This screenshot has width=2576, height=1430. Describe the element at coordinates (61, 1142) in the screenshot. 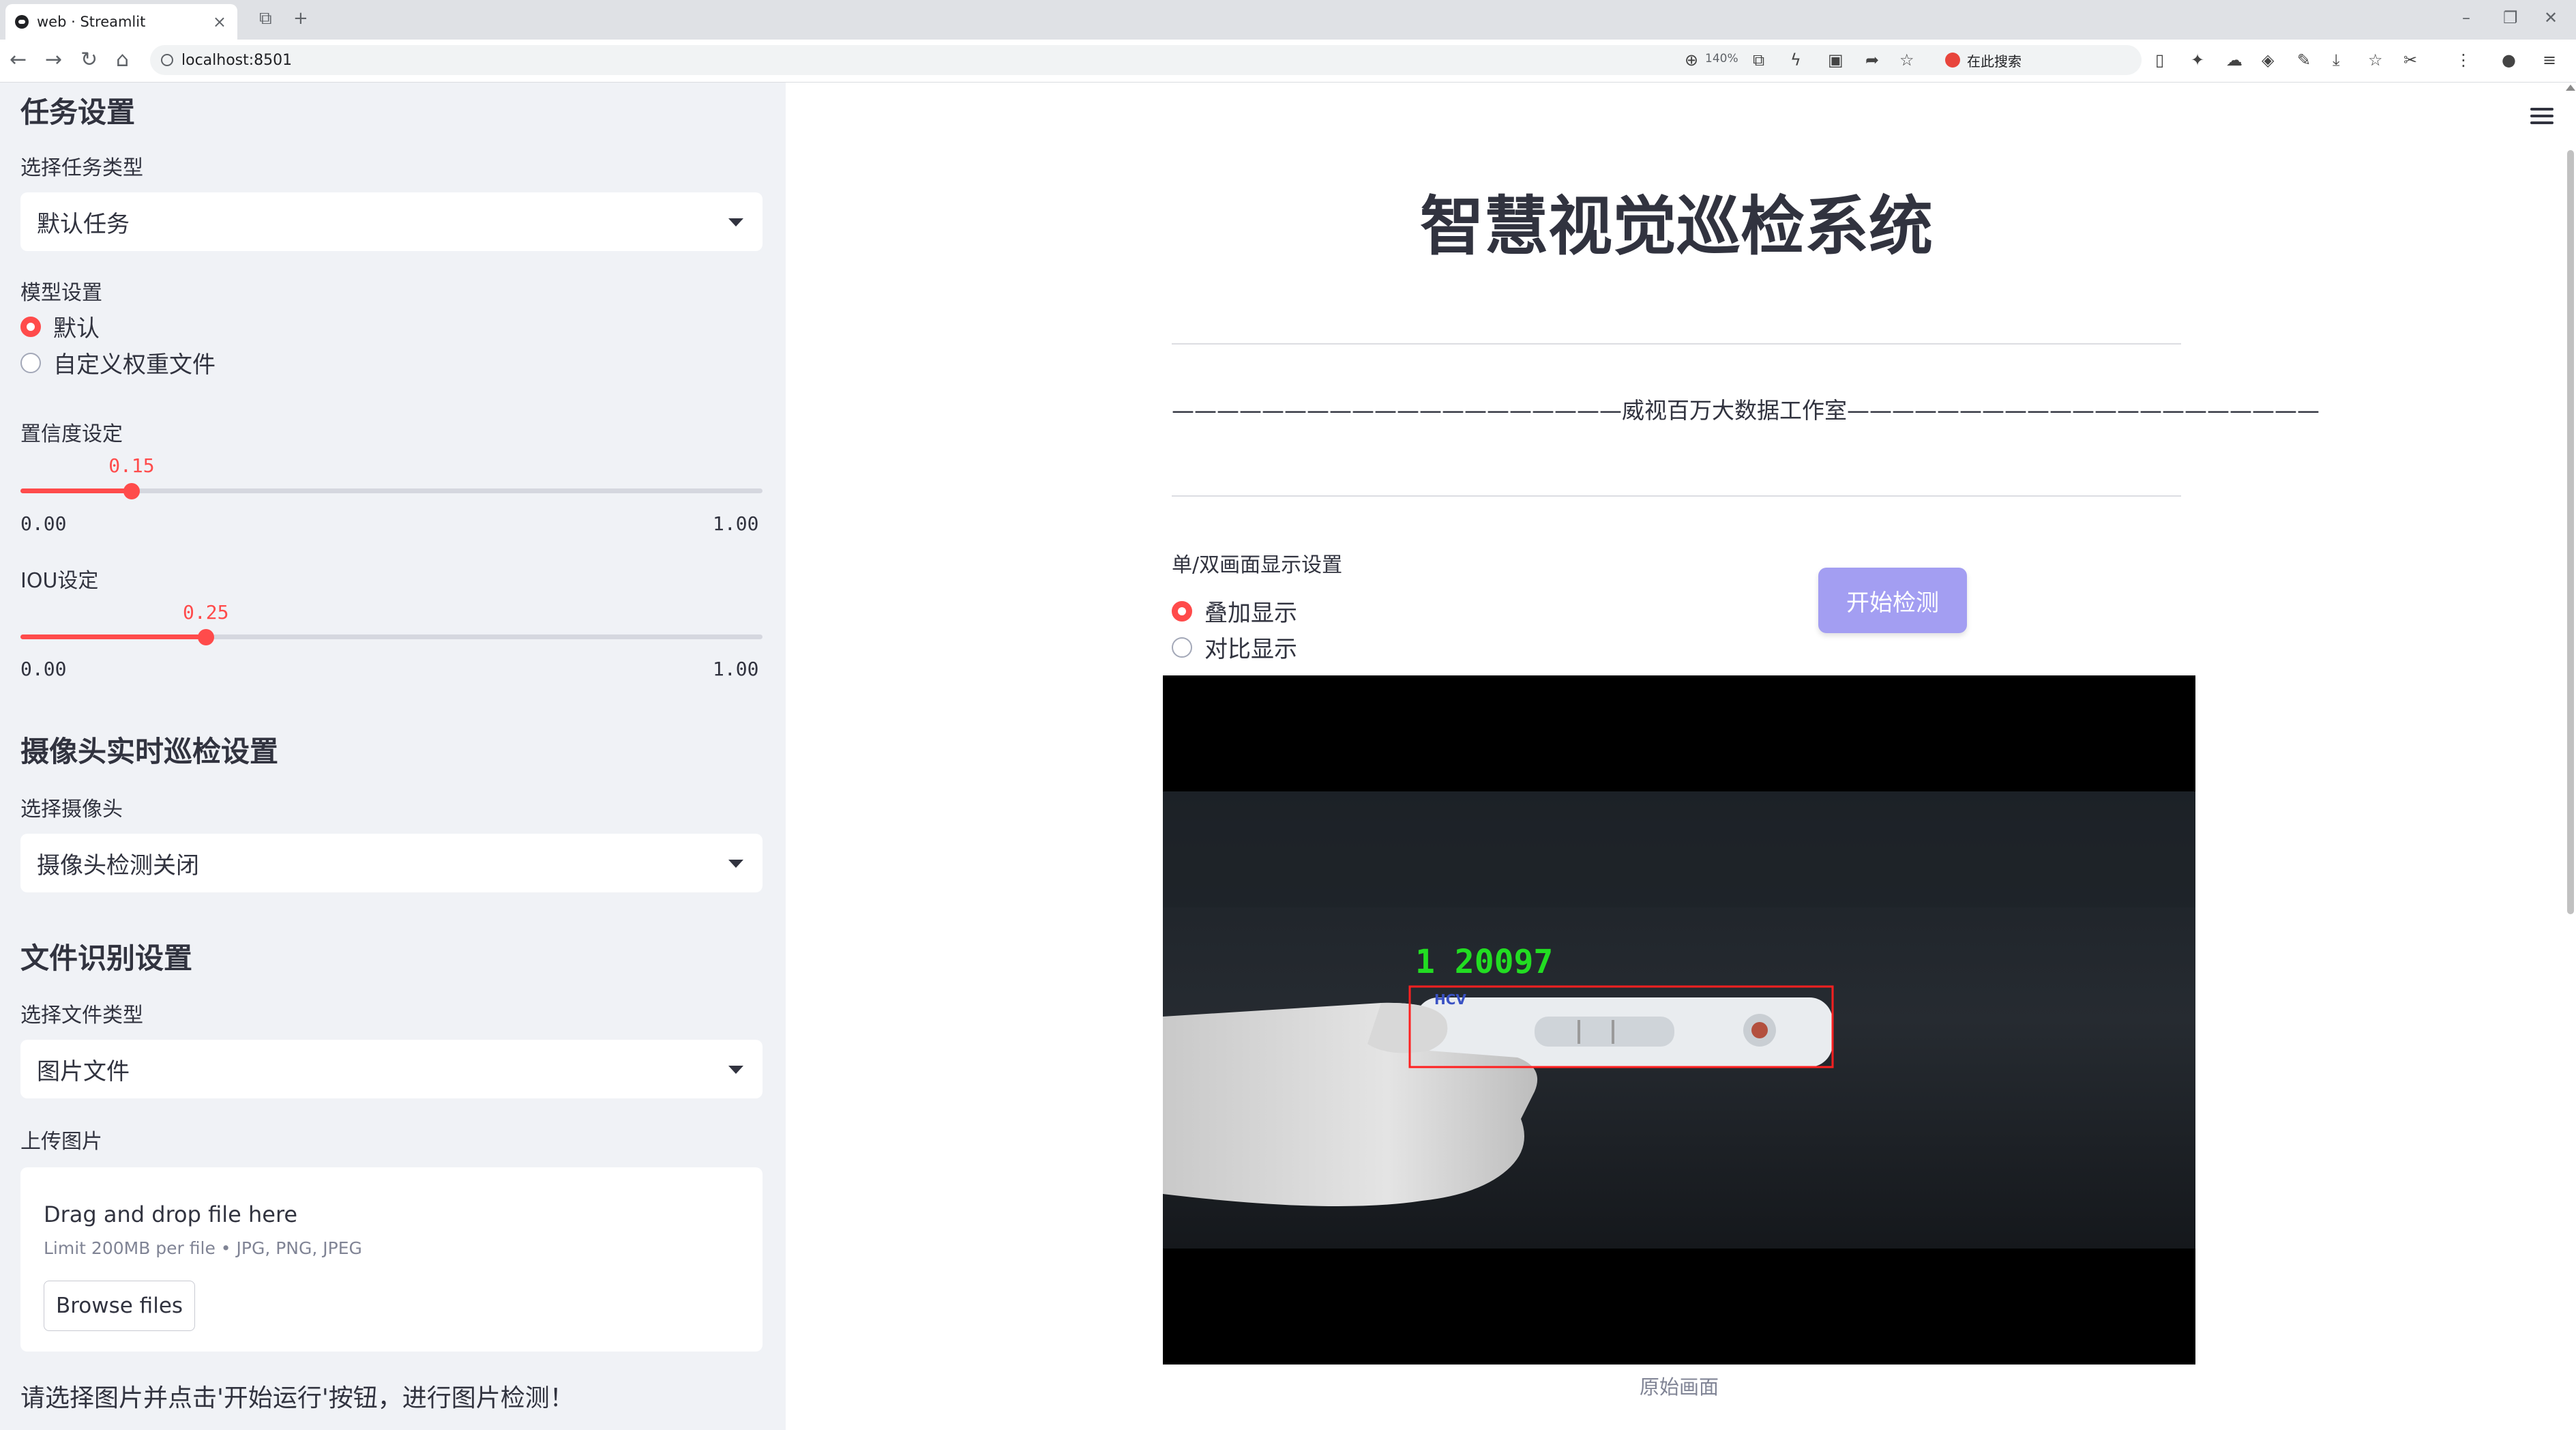

I see `upload-label: 上传图片` at that location.